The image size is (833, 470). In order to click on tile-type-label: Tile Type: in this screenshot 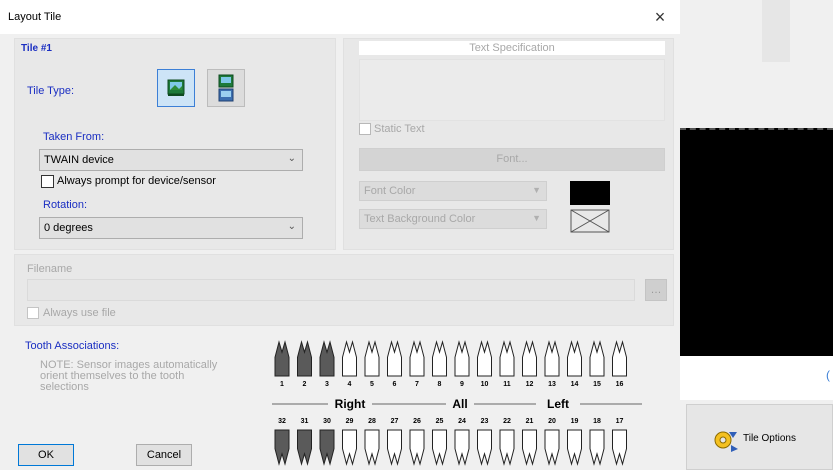, I will do `click(51, 91)`.